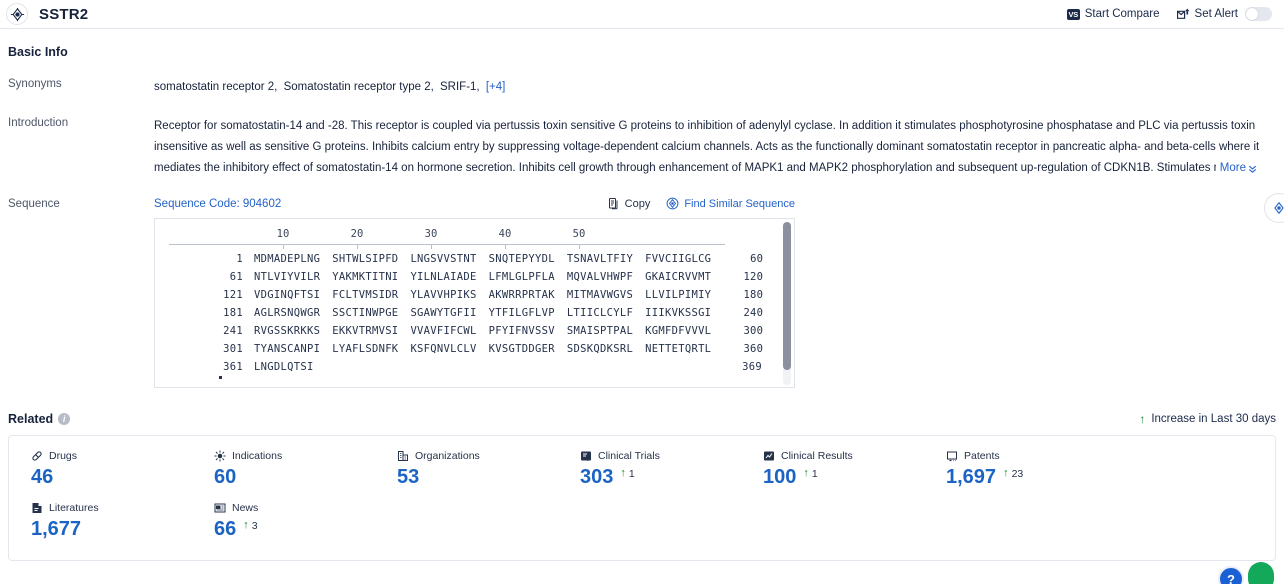 The image size is (1284, 584). I want to click on related-stat: Clinical Trials 303 ↑ 1, so click(649, 469).